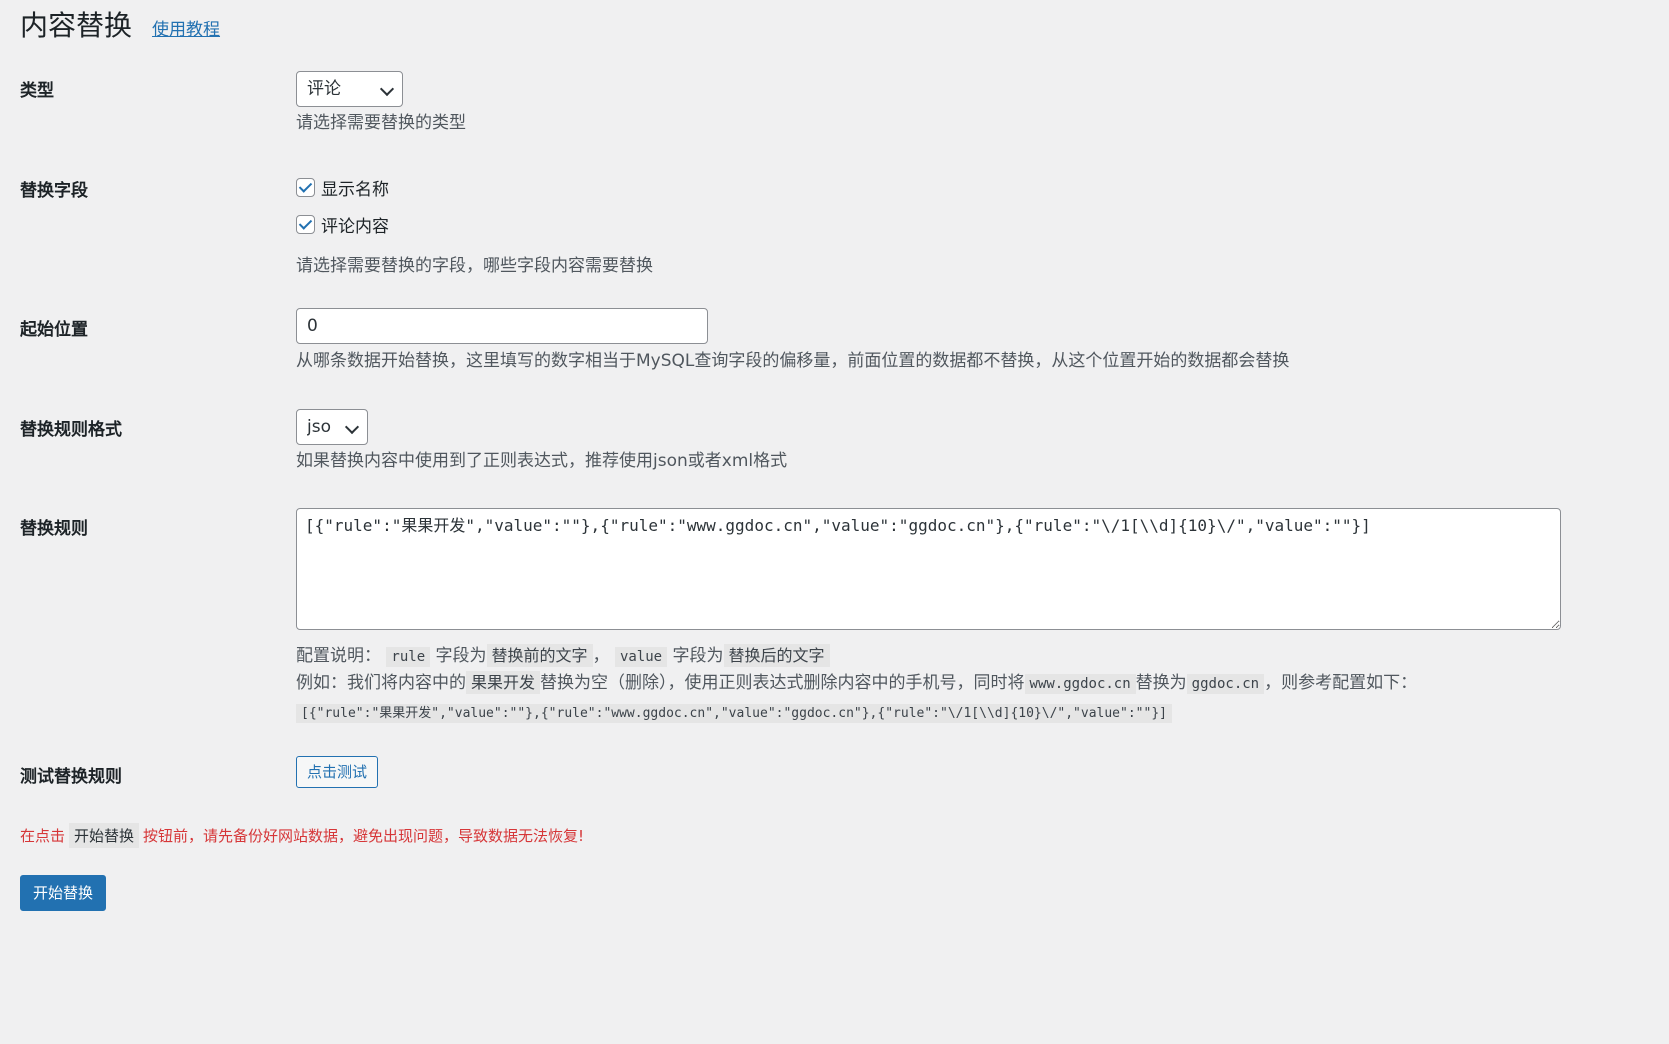 The width and height of the screenshot is (1669, 1044). I want to click on format-select: json, so click(332, 427).